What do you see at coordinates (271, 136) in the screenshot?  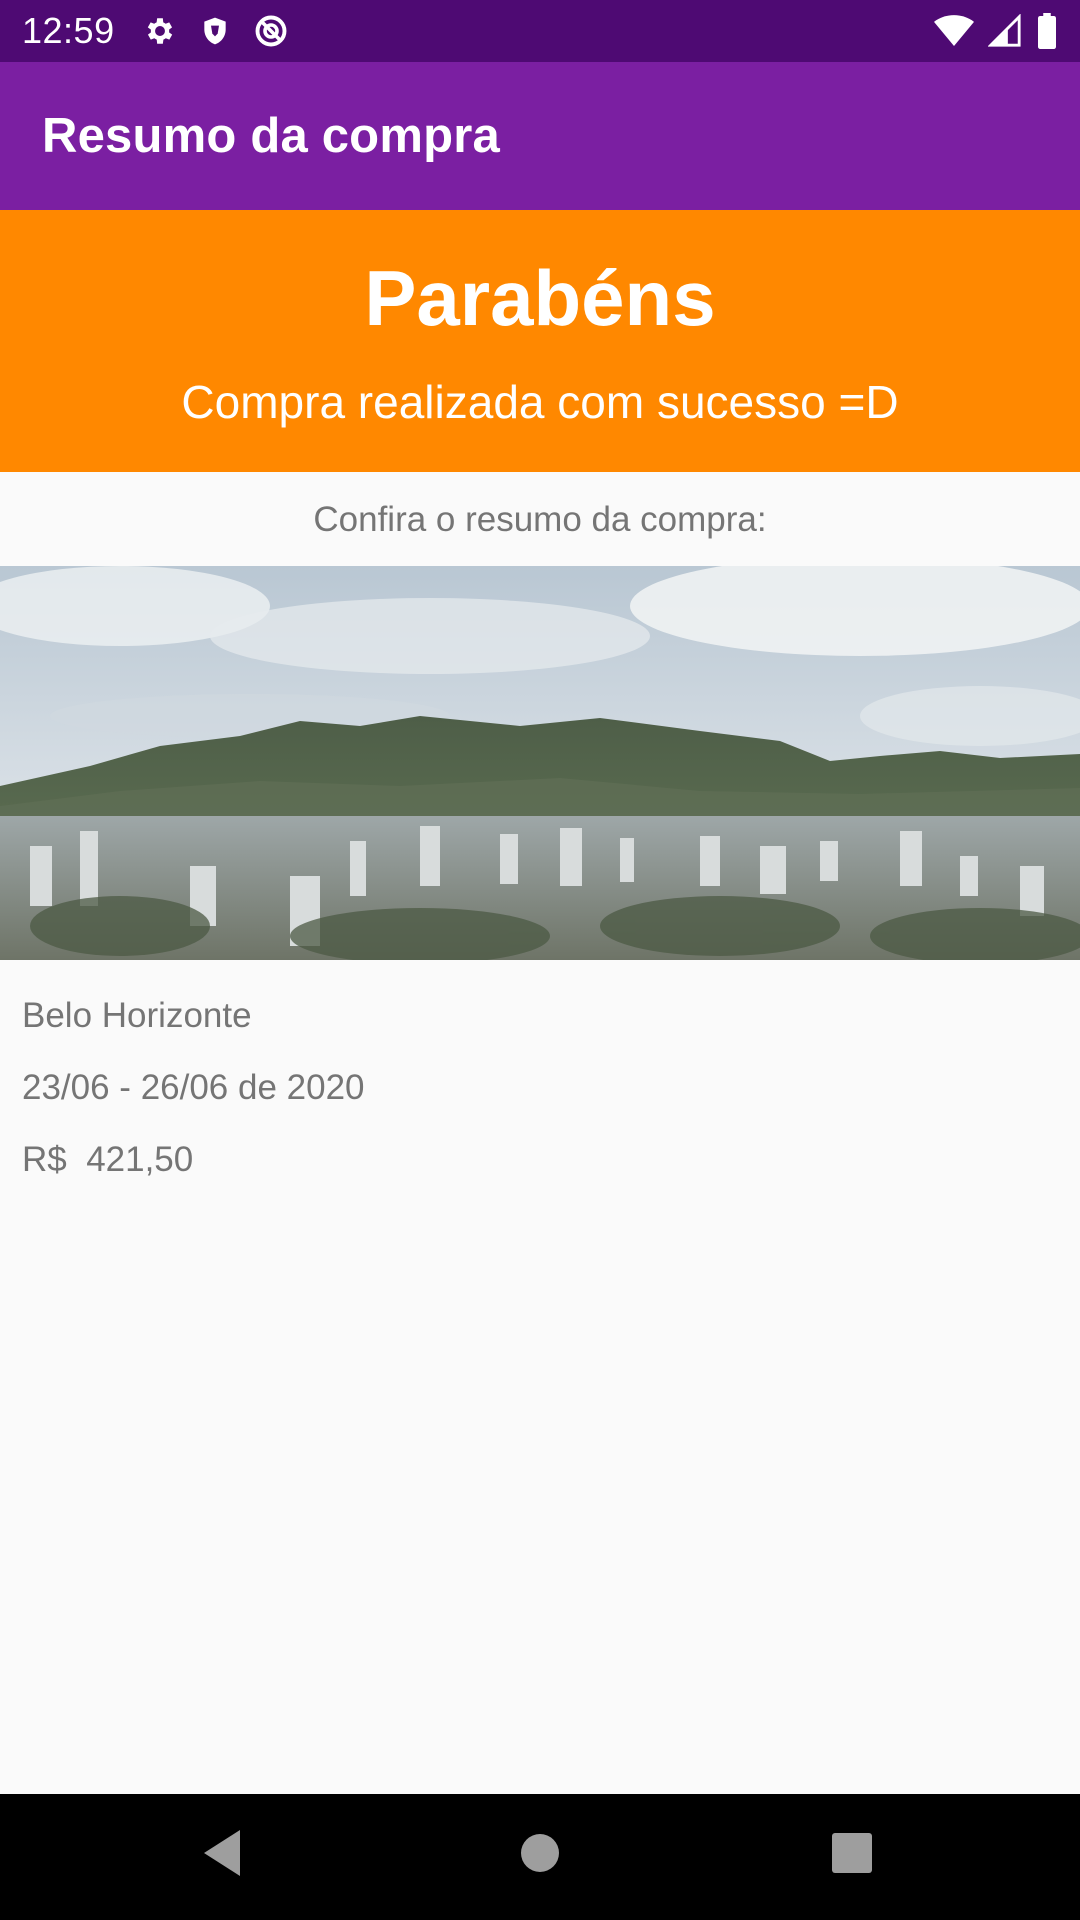 I see `page-title: Resumo da compra` at bounding box center [271, 136].